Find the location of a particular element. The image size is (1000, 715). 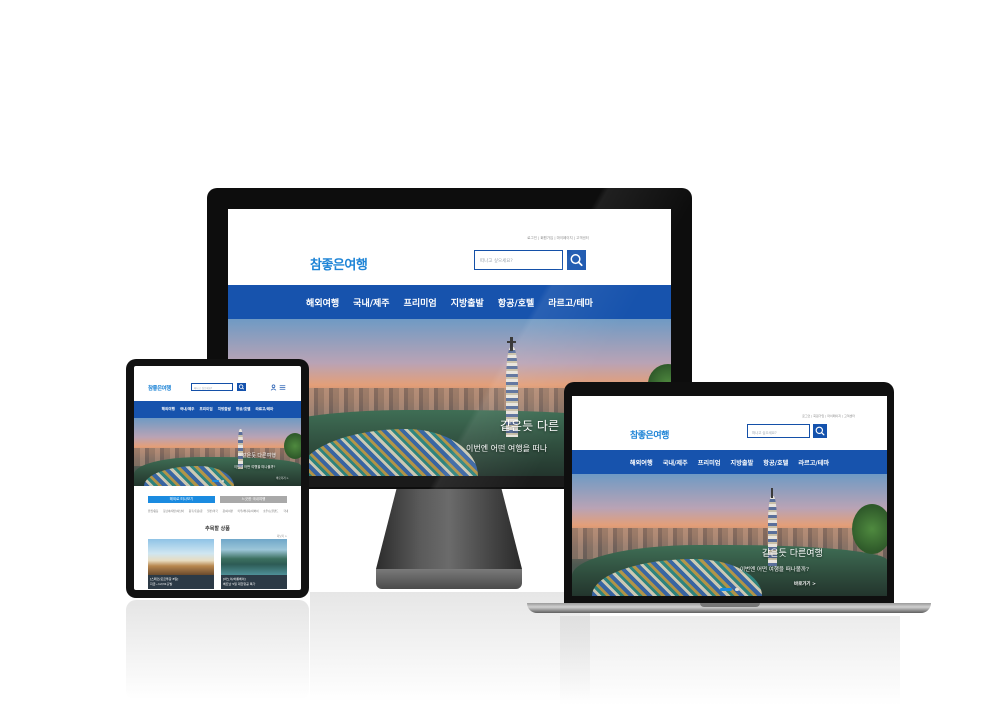

quick-link: 중국/홍콩/괌 is located at coordinates (196, 511).